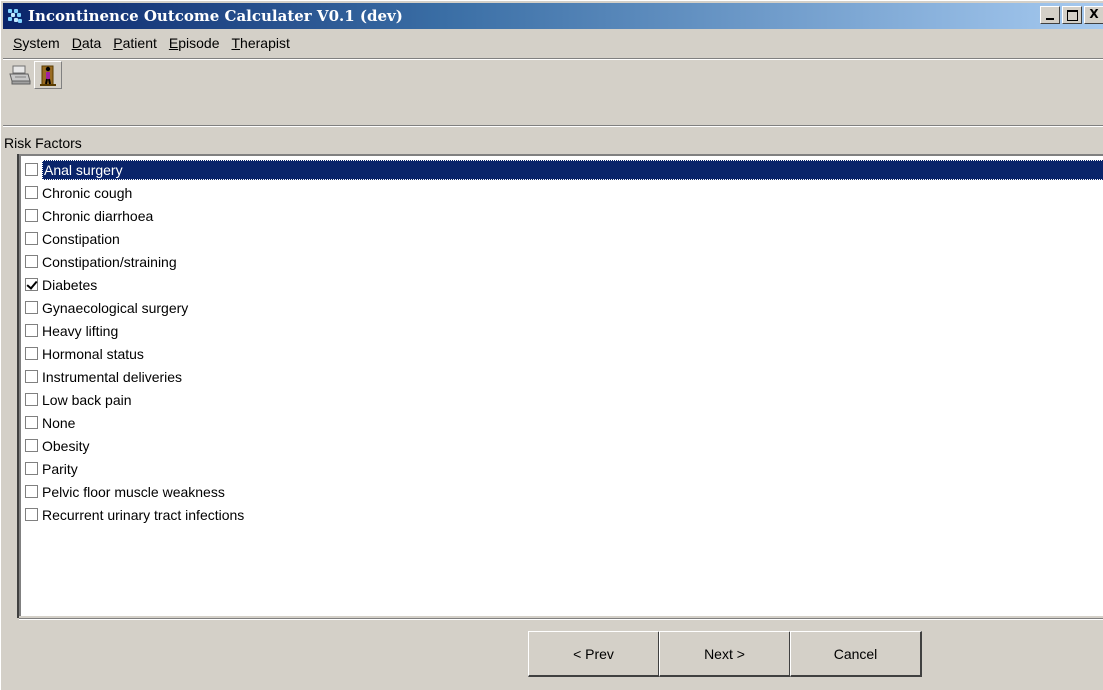  Describe the element at coordinates (81, 238) in the screenshot. I see `risk-factor-label: Constipation` at that location.